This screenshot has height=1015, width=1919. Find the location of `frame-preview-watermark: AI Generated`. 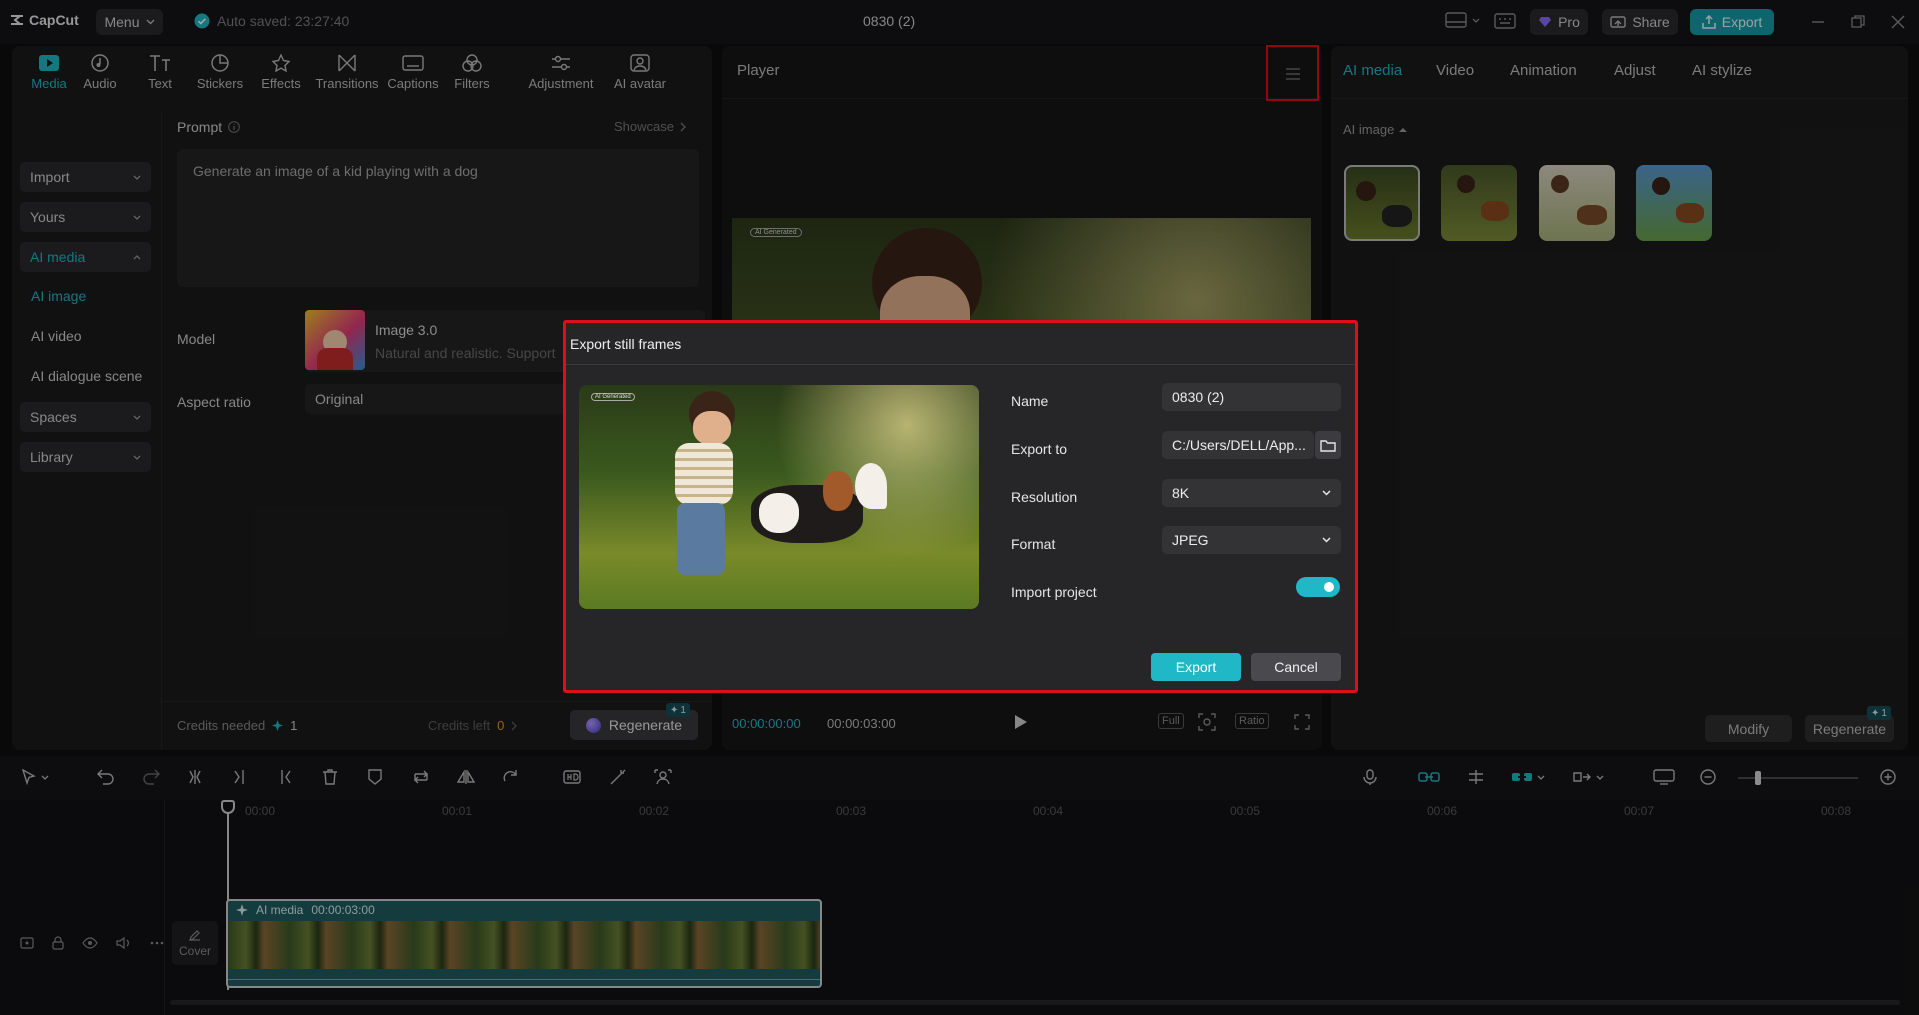

frame-preview-watermark: AI Generated is located at coordinates (613, 397).